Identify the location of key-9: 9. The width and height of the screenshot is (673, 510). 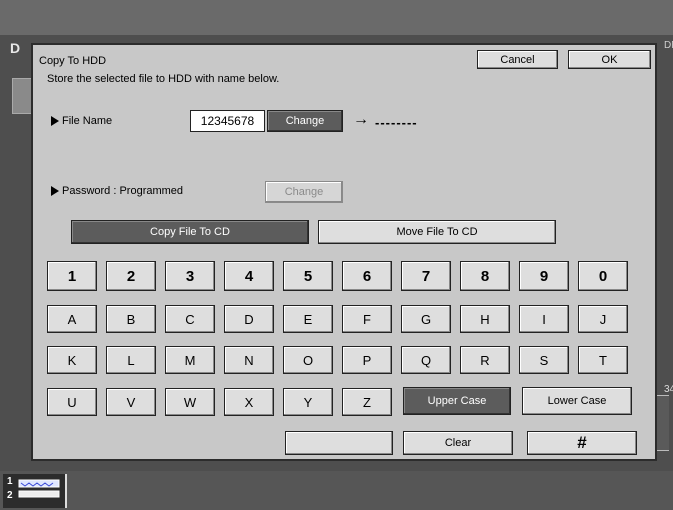
(544, 276).